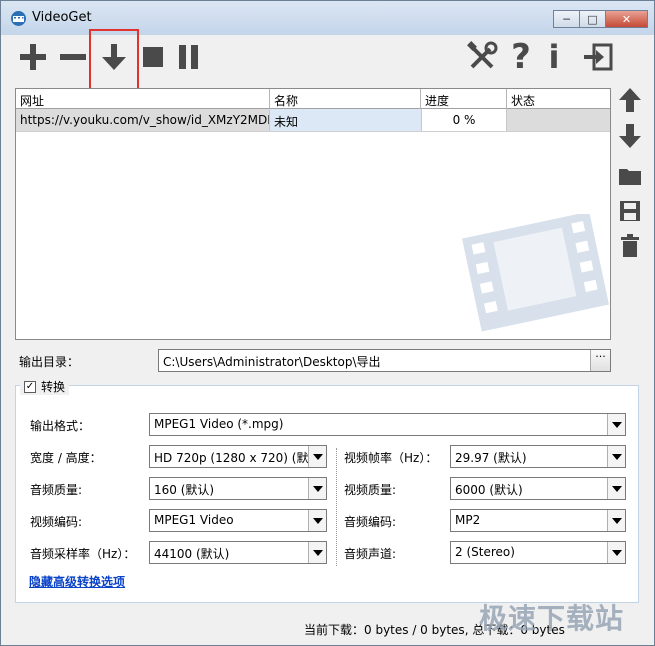 This screenshot has width=655, height=646. Describe the element at coordinates (464, 120) in the screenshot. I see `row-progress: 0 %` at that location.